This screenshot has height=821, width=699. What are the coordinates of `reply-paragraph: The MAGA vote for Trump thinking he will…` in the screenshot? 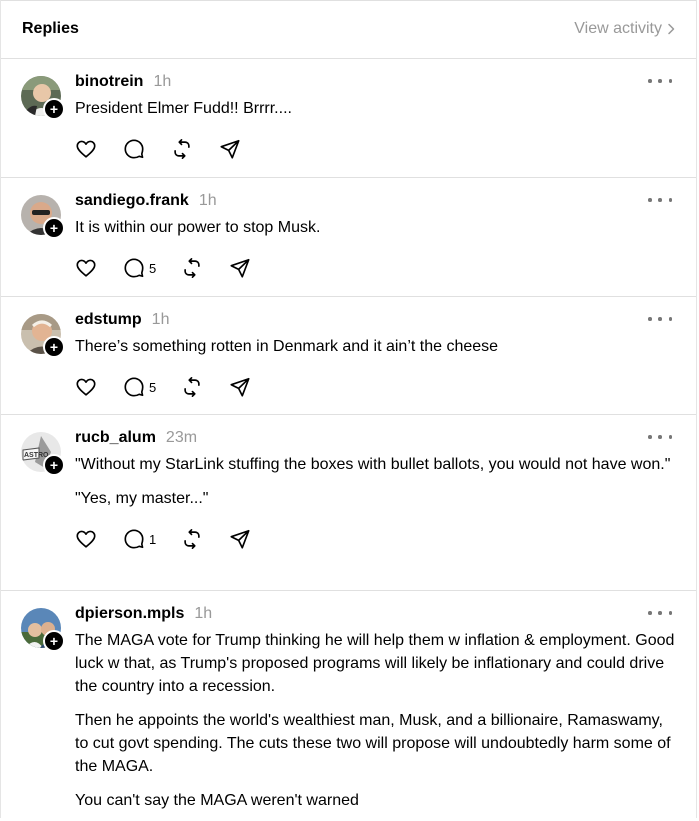 It's located at (375, 663).